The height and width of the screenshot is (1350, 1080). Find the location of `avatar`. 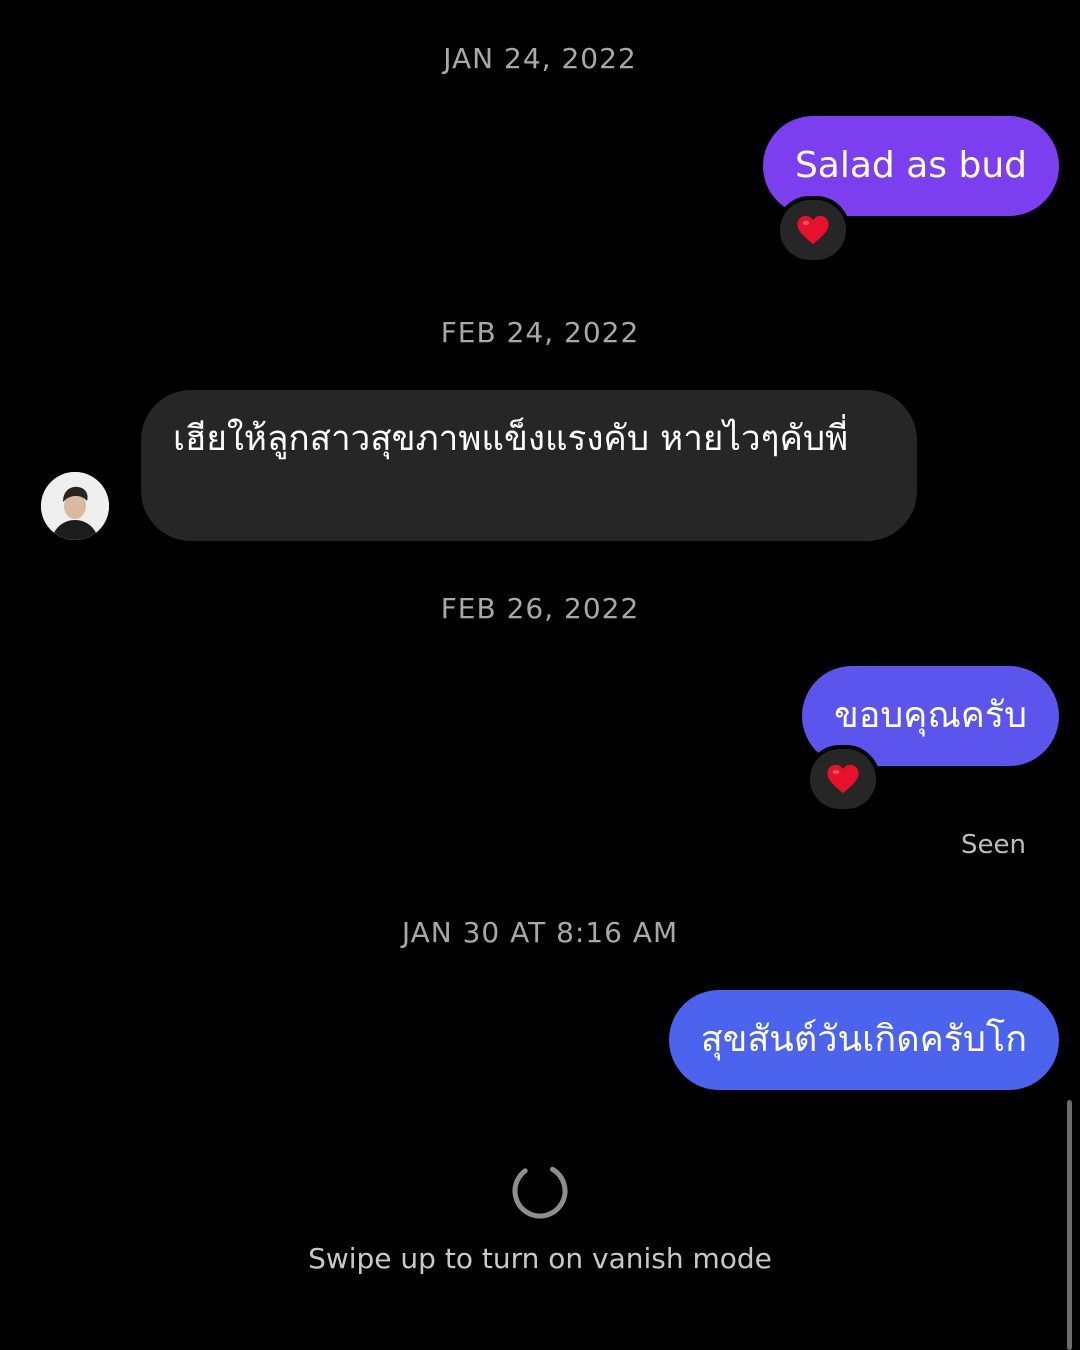

avatar is located at coordinates (75, 506).